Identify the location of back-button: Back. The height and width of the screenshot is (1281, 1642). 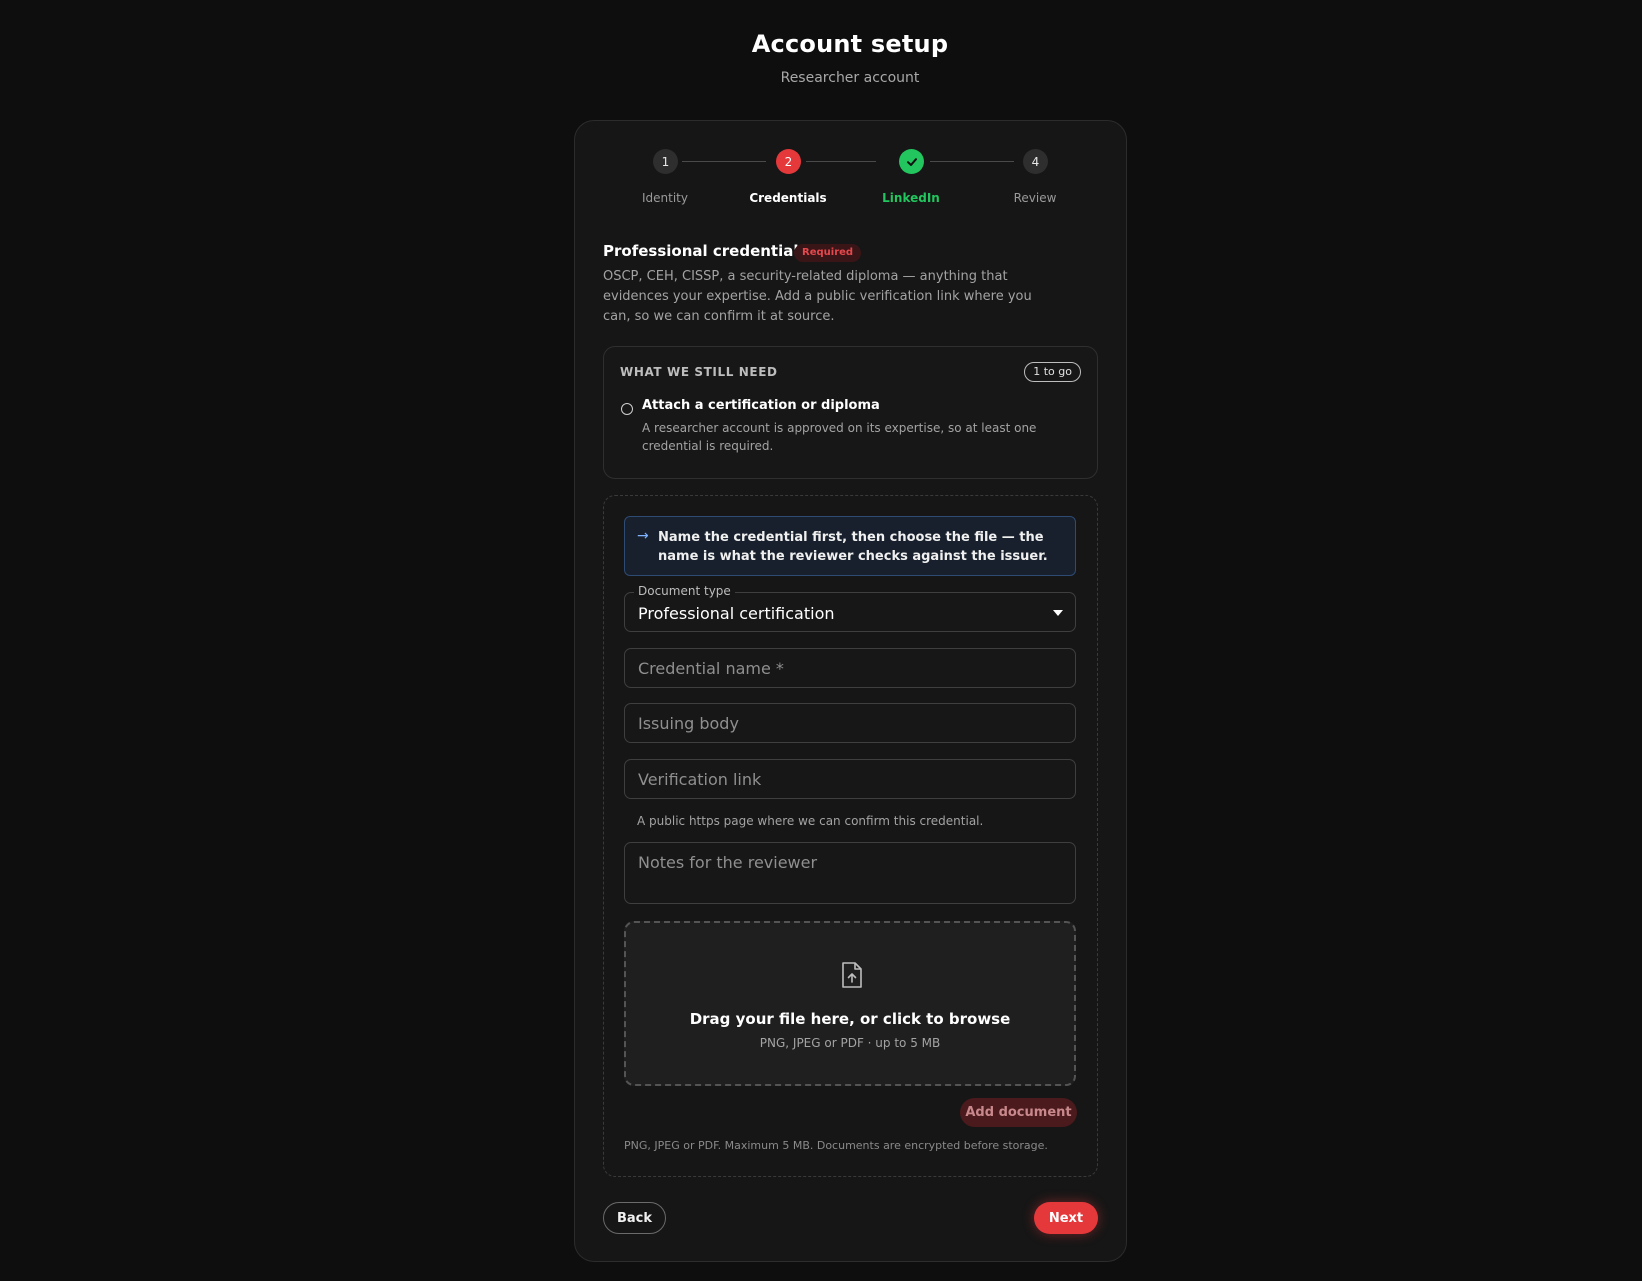
(634, 1218).